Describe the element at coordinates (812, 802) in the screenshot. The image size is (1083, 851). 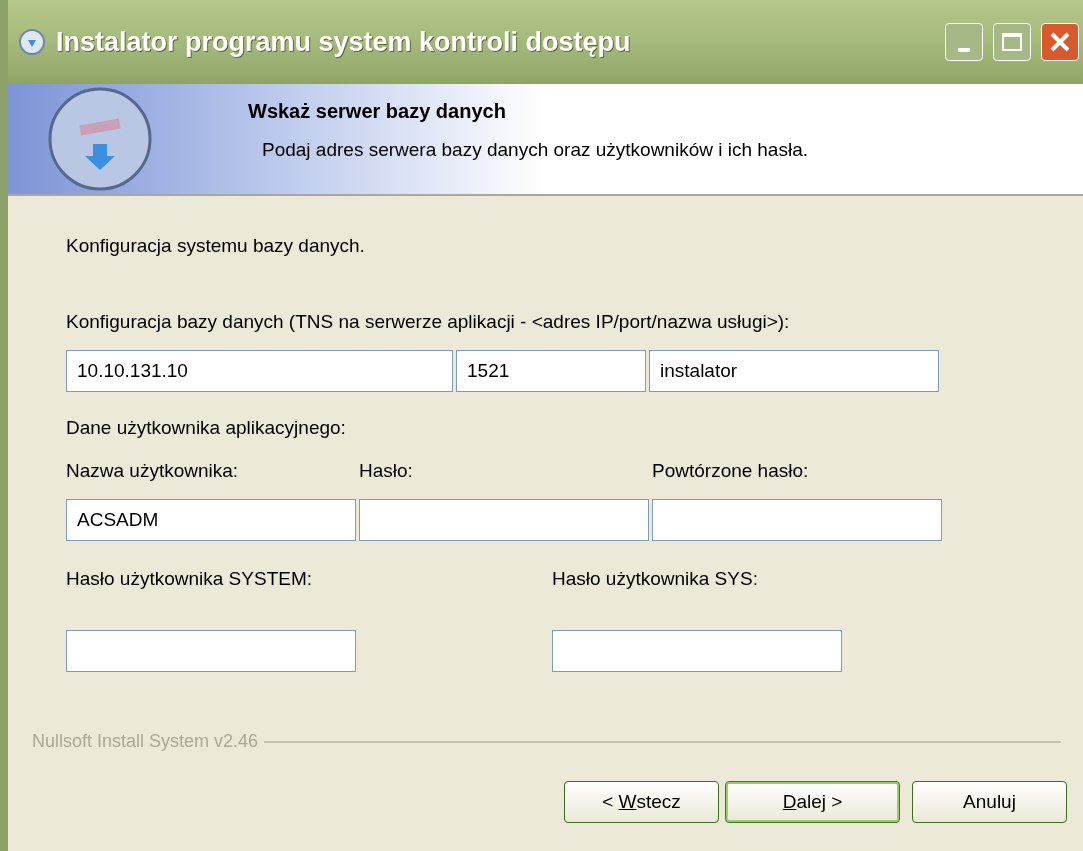
I see `dialog-button: Dalej >` at that location.